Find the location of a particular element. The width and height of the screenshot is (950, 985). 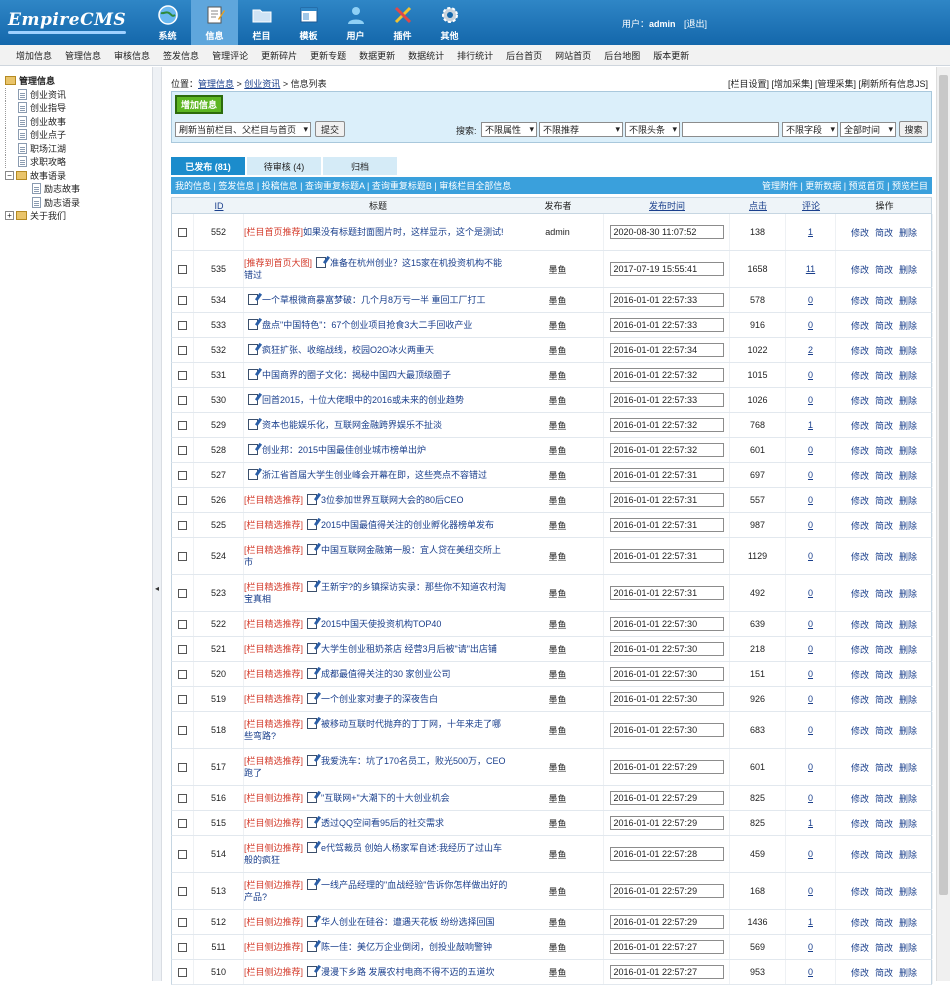

row-title-link: 3位参加世界互联网大会的80后CEO is located at coordinates (392, 500).